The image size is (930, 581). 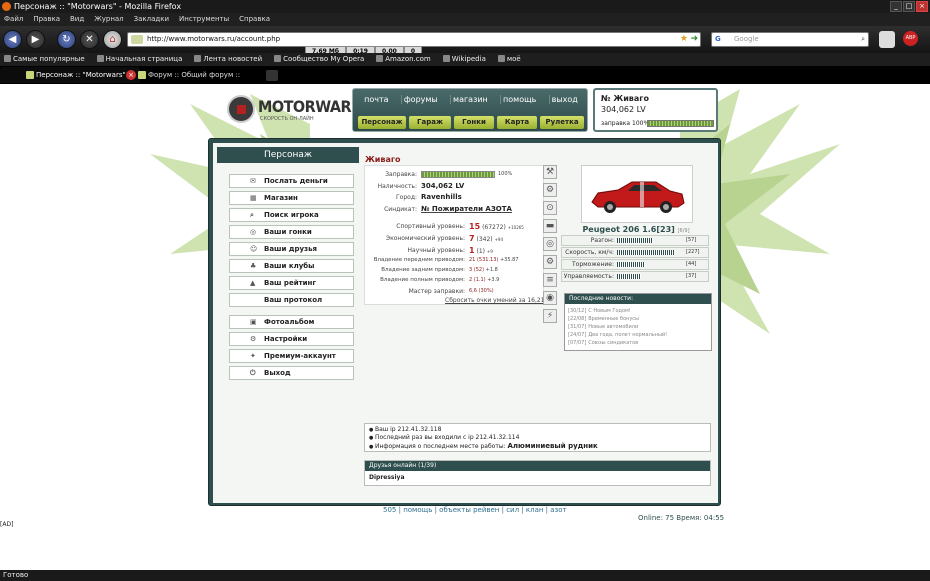 I want to click on menu-help: Справка, so click(x=254, y=19).